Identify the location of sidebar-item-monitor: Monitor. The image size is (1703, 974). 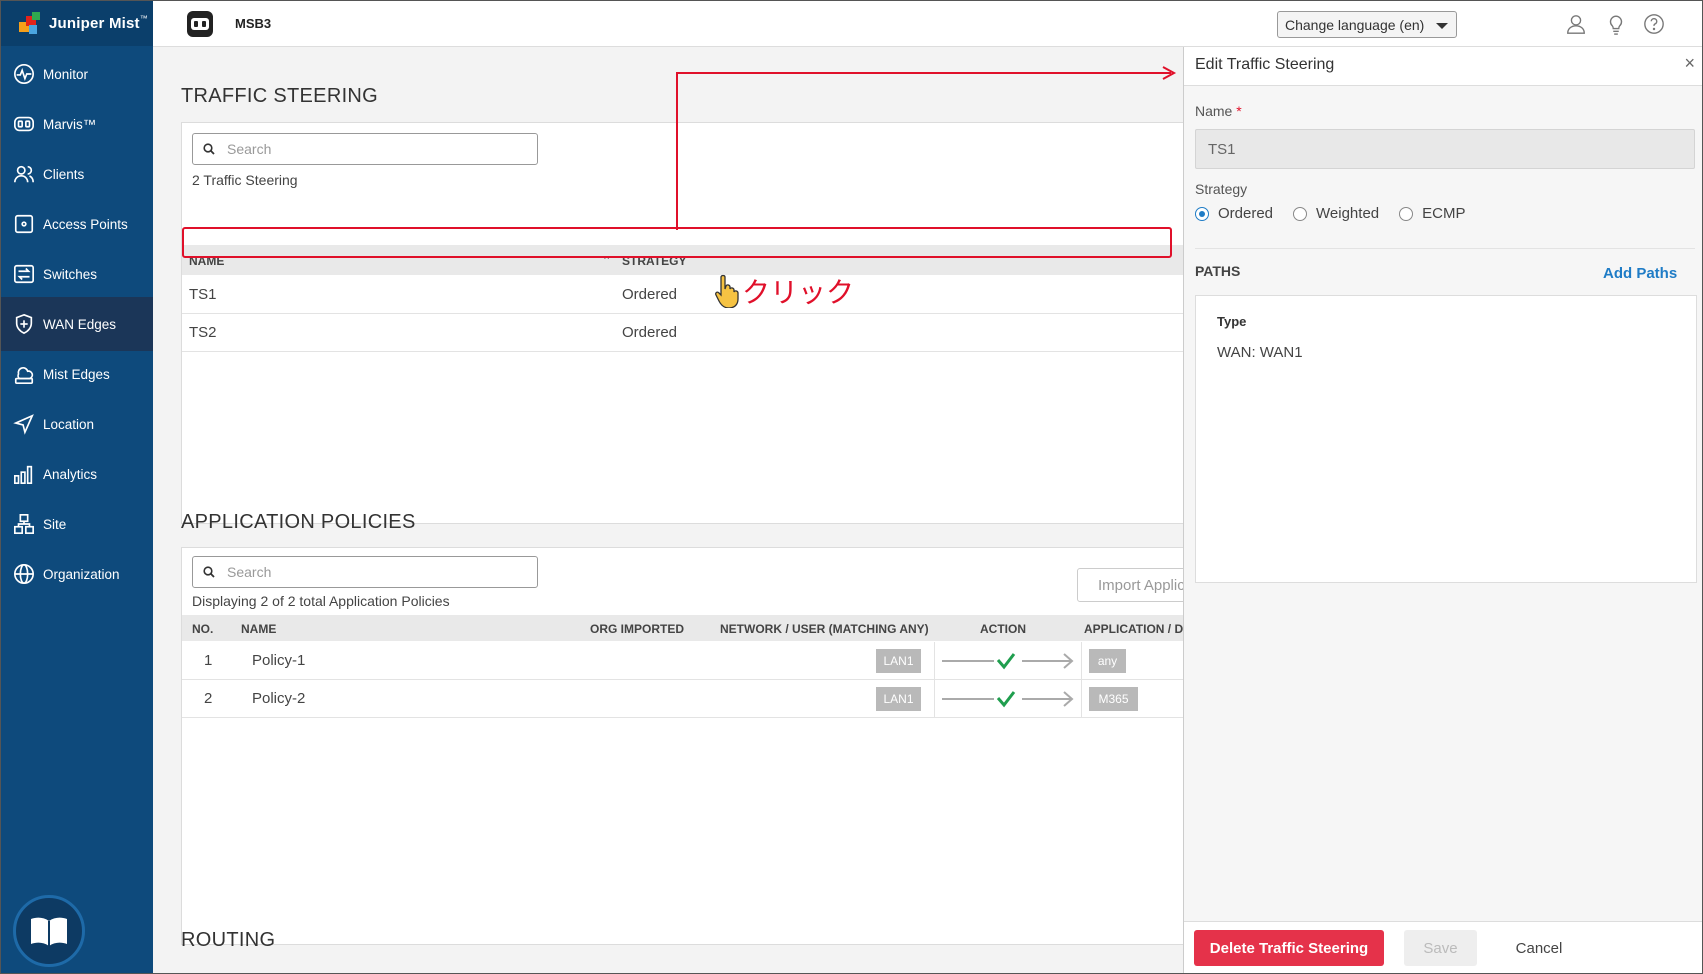
(77, 74).